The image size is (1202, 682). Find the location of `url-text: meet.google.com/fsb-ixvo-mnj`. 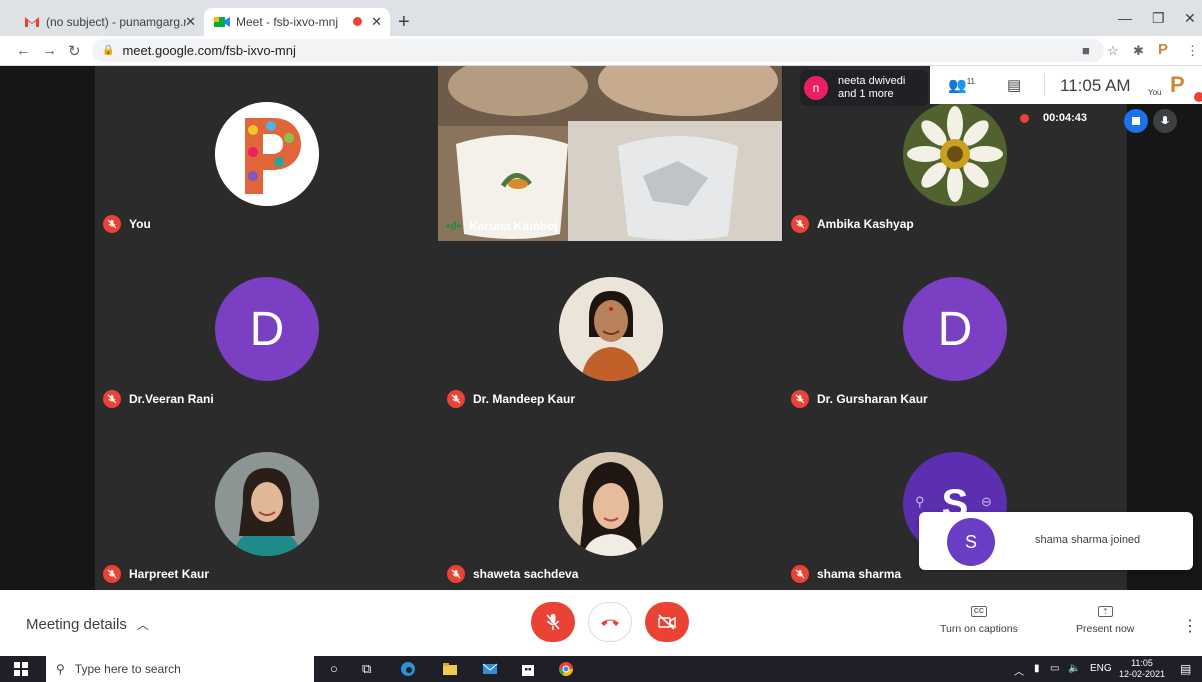

url-text: meet.google.com/fsb-ixvo-mnj is located at coordinates (209, 50).